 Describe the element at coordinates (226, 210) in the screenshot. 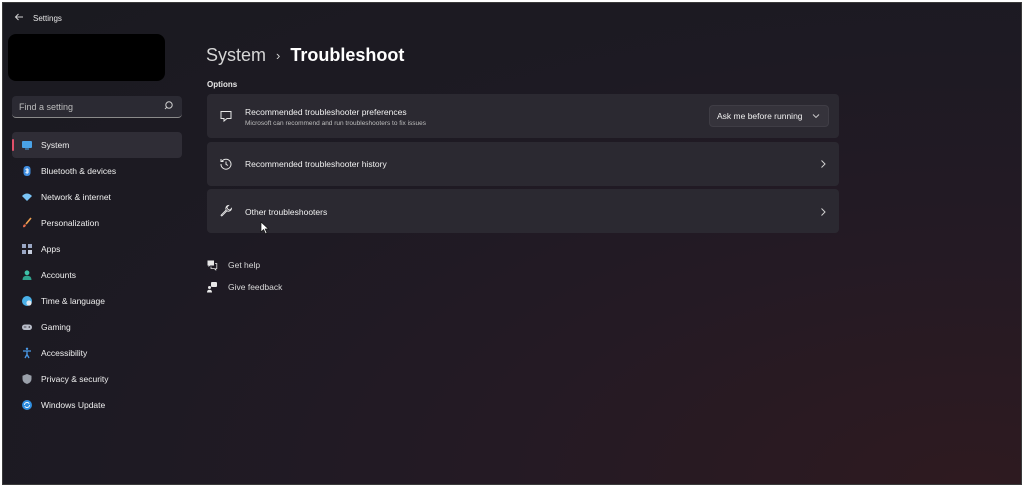

I see `wrench-icon` at that location.